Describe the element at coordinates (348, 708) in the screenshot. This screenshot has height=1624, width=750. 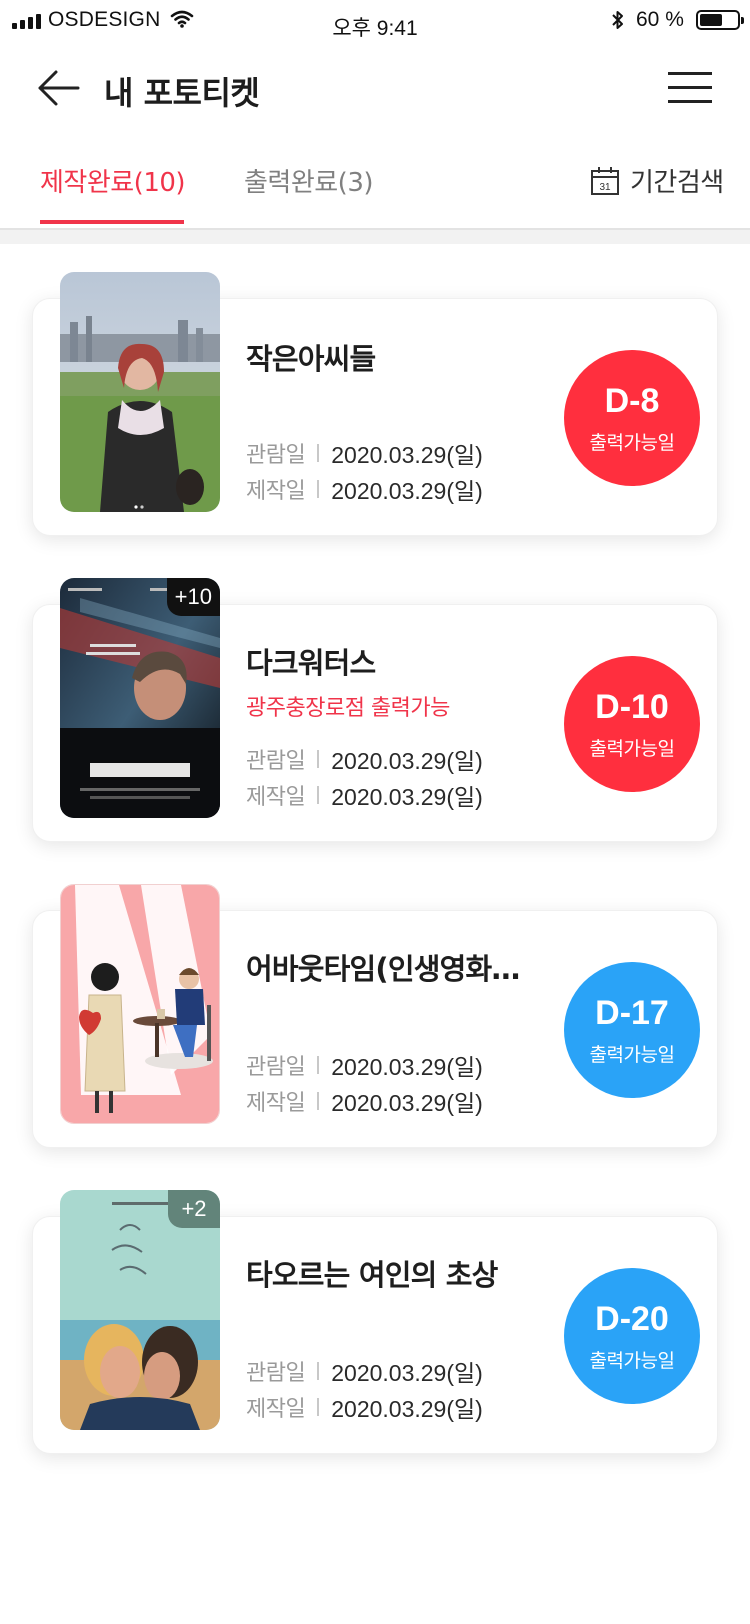
I see `print-location: 광주충장로점 출력가능` at that location.